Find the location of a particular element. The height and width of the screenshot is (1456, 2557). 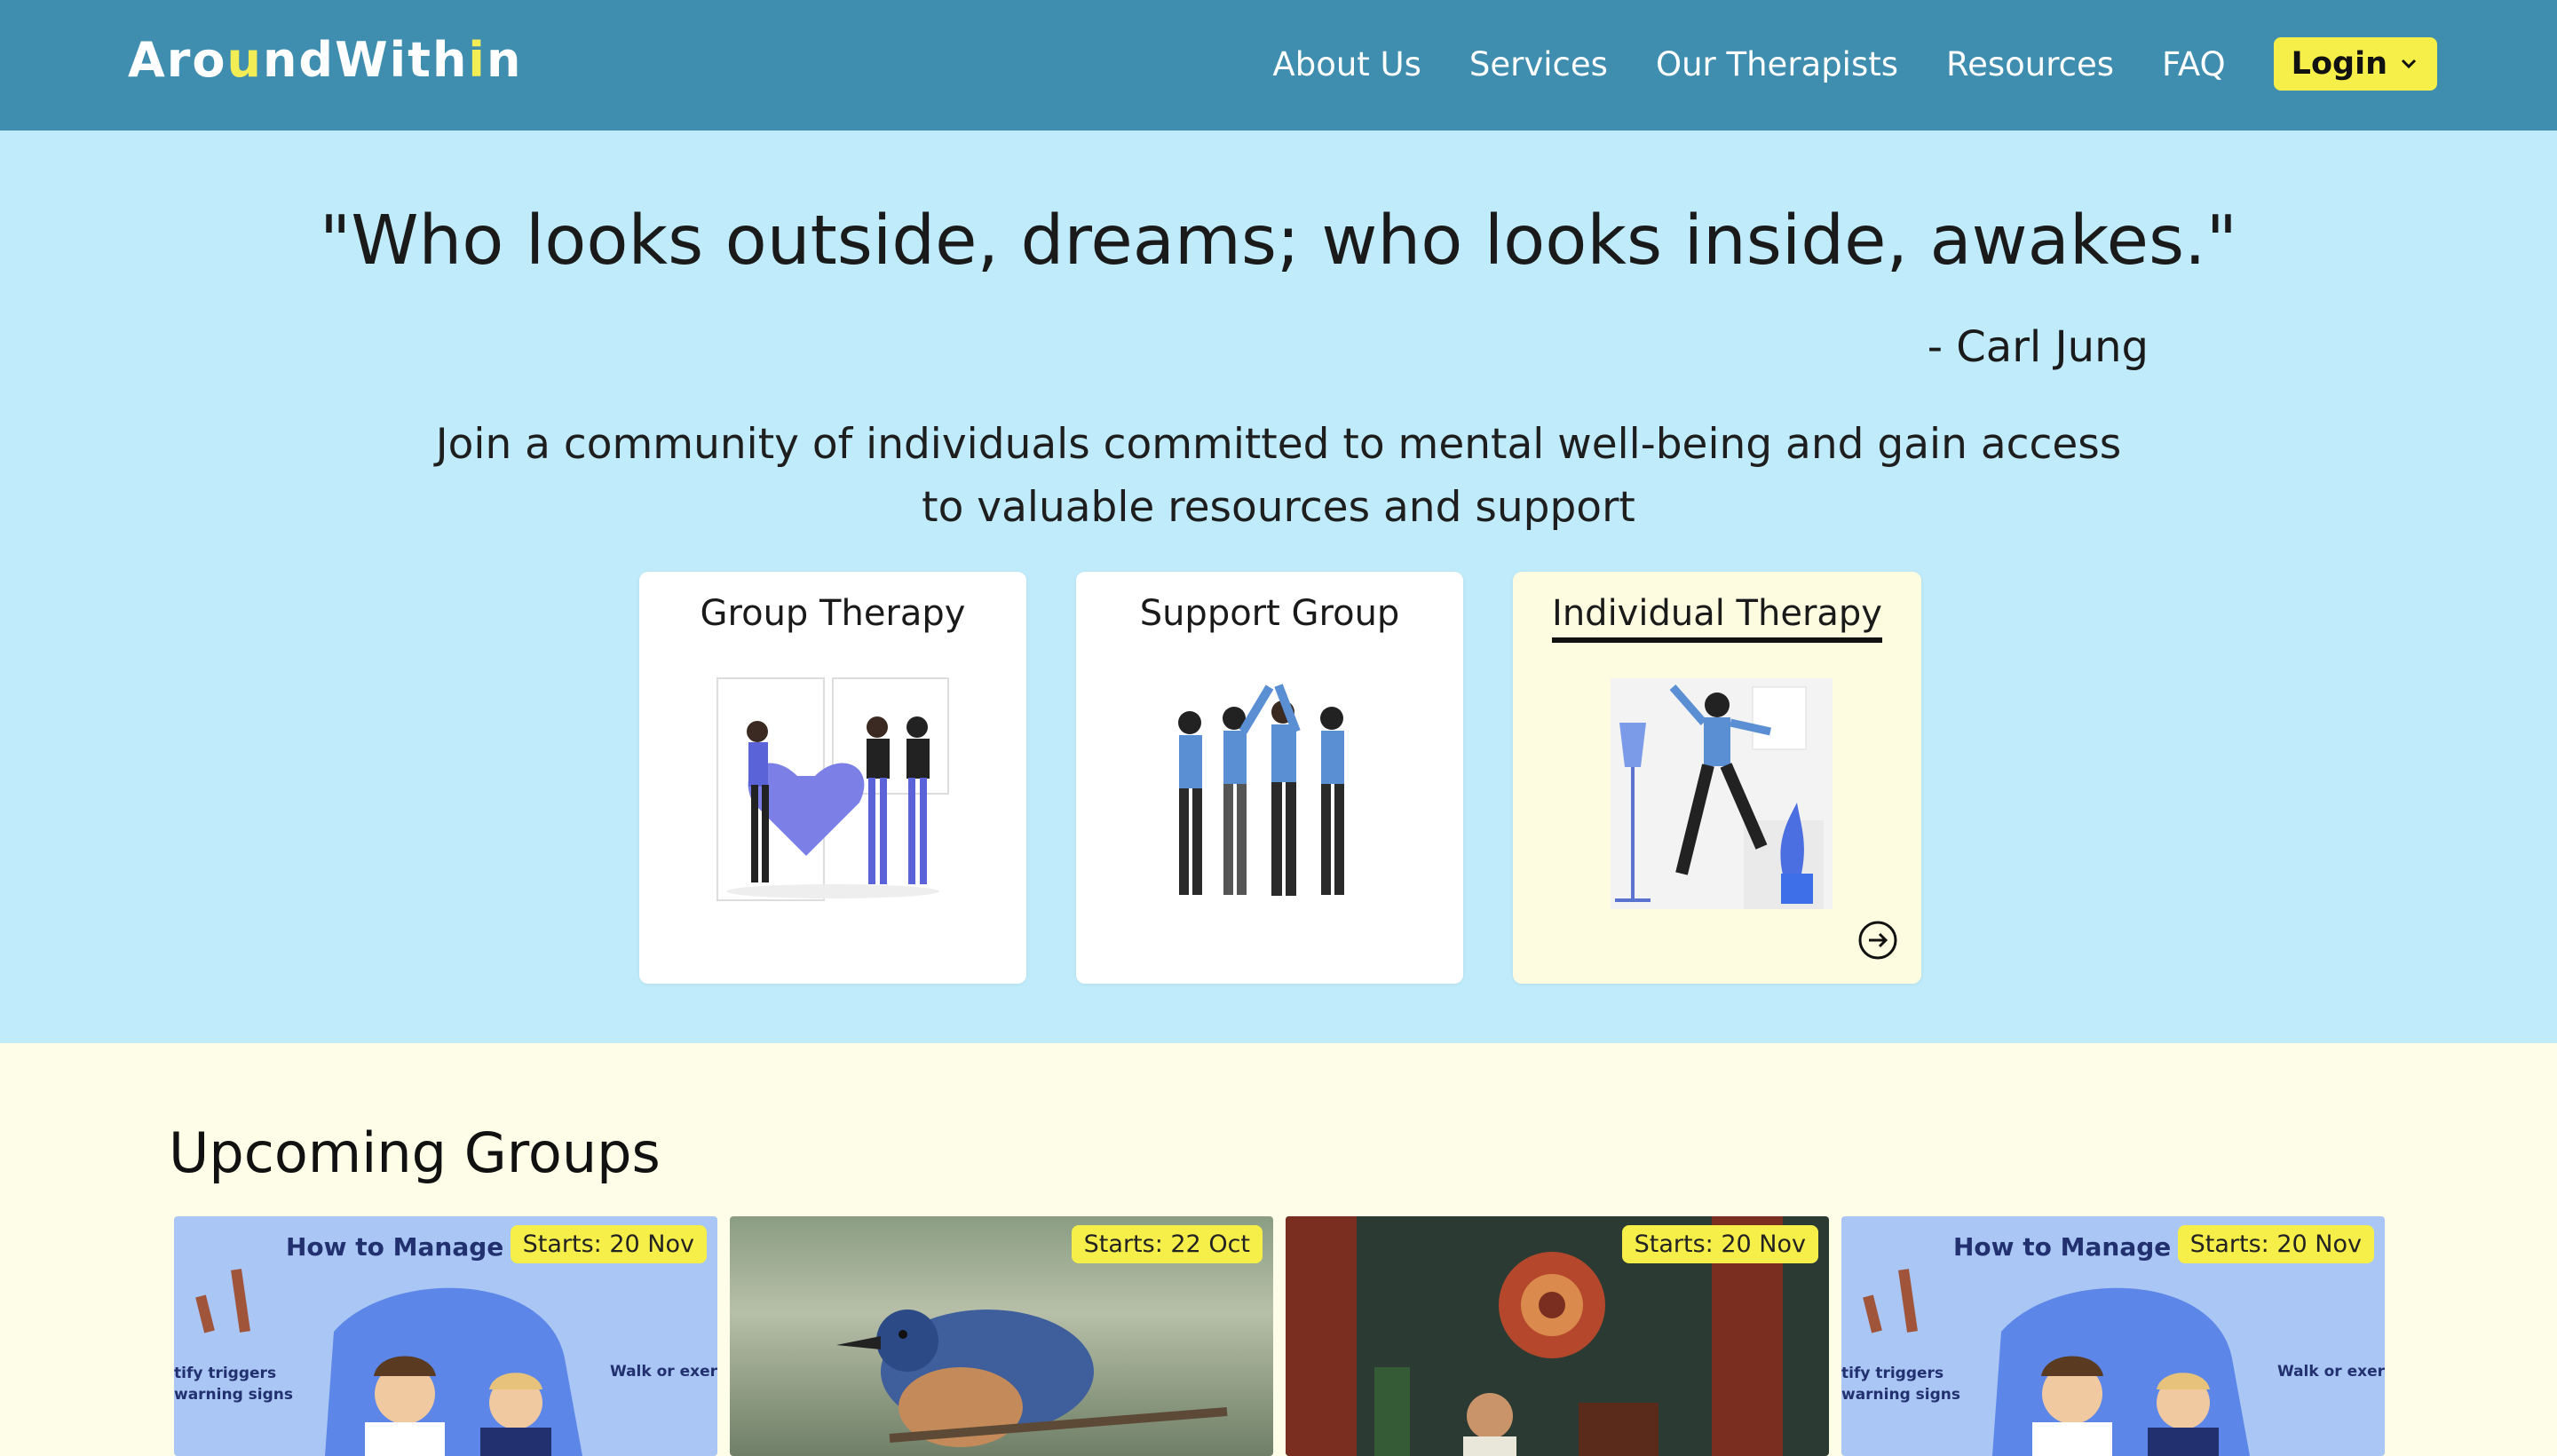

card-individual-therapy: Individual Therapy is located at coordinates (1717, 778).